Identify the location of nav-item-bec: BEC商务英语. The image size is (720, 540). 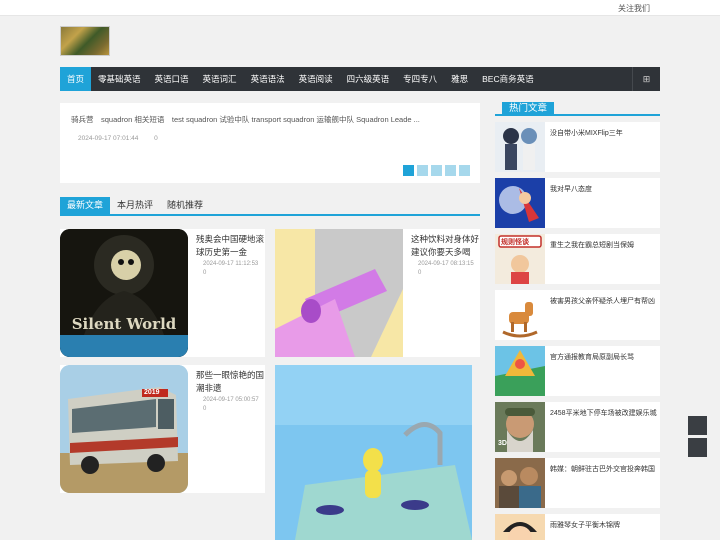
(507, 79).